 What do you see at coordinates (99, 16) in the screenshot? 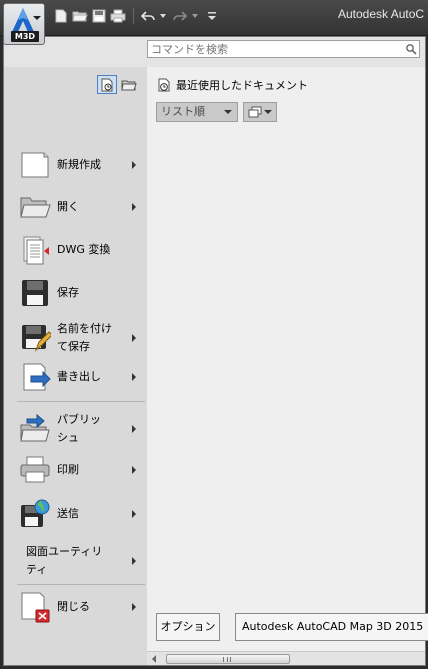
I see `save-icon` at bounding box center [99, 16].